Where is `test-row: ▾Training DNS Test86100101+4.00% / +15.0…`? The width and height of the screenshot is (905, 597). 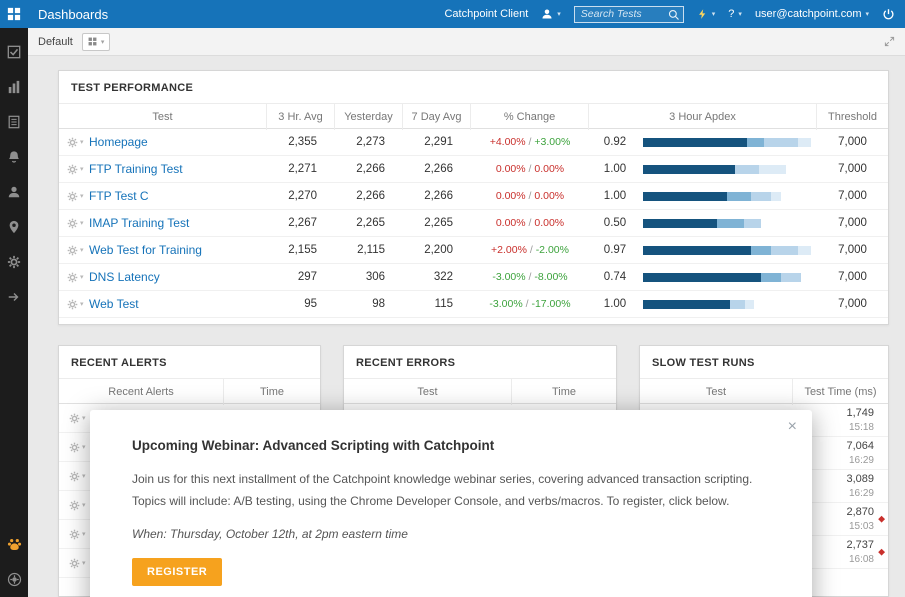 test-row: ▾Training DNS Test86100101+4.00% / +15.0… is located at coordinates (473, 321).